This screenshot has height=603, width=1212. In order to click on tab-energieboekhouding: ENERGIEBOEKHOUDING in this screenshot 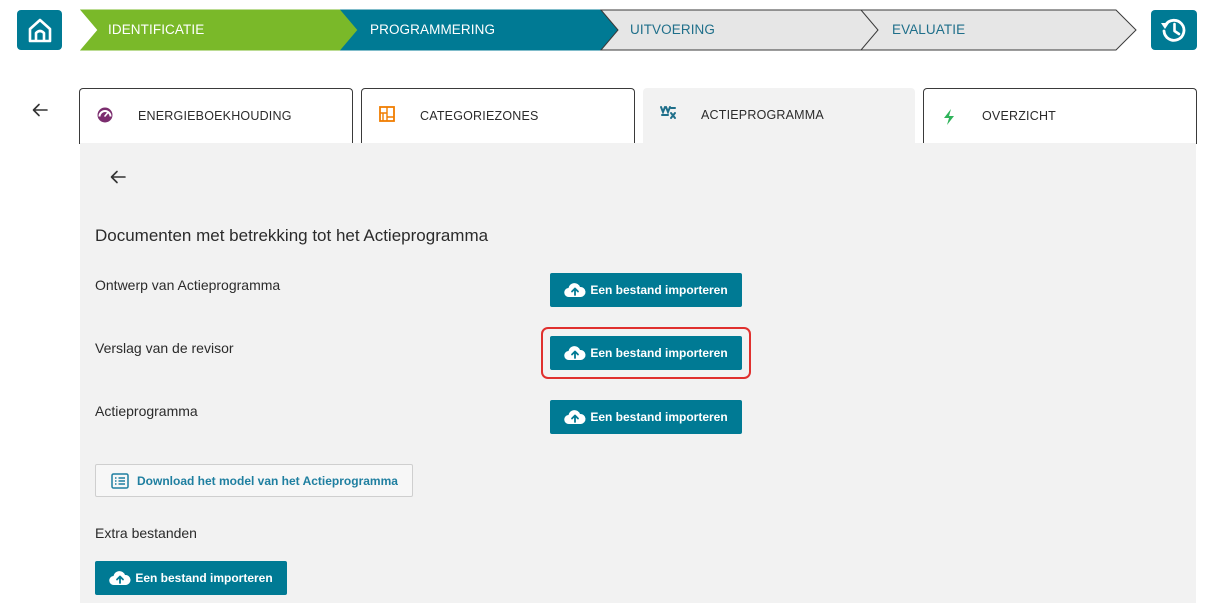, I will do `click(216, 116)`.